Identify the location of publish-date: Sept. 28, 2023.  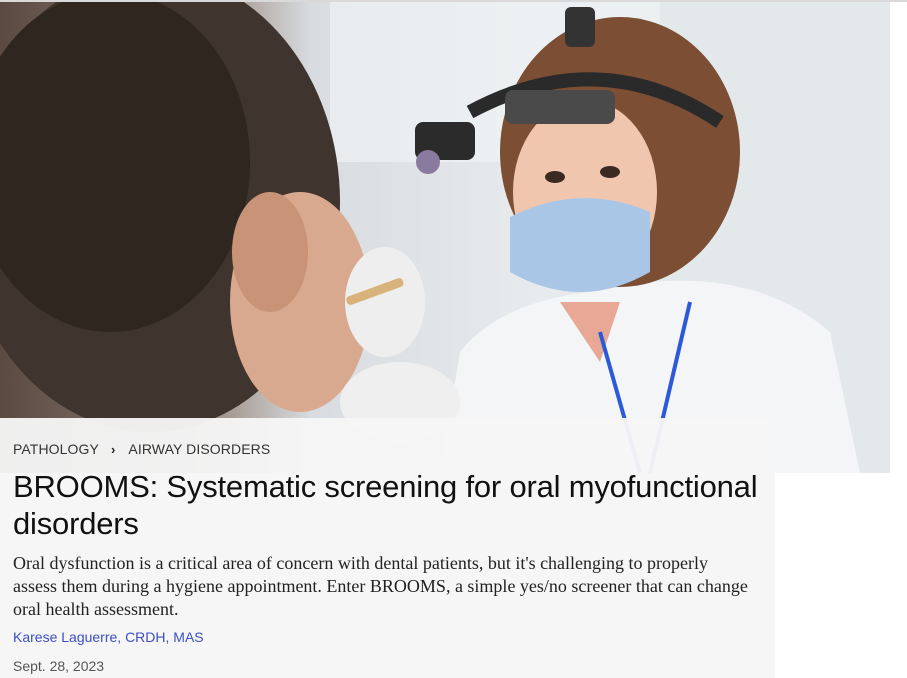
(59, 666).